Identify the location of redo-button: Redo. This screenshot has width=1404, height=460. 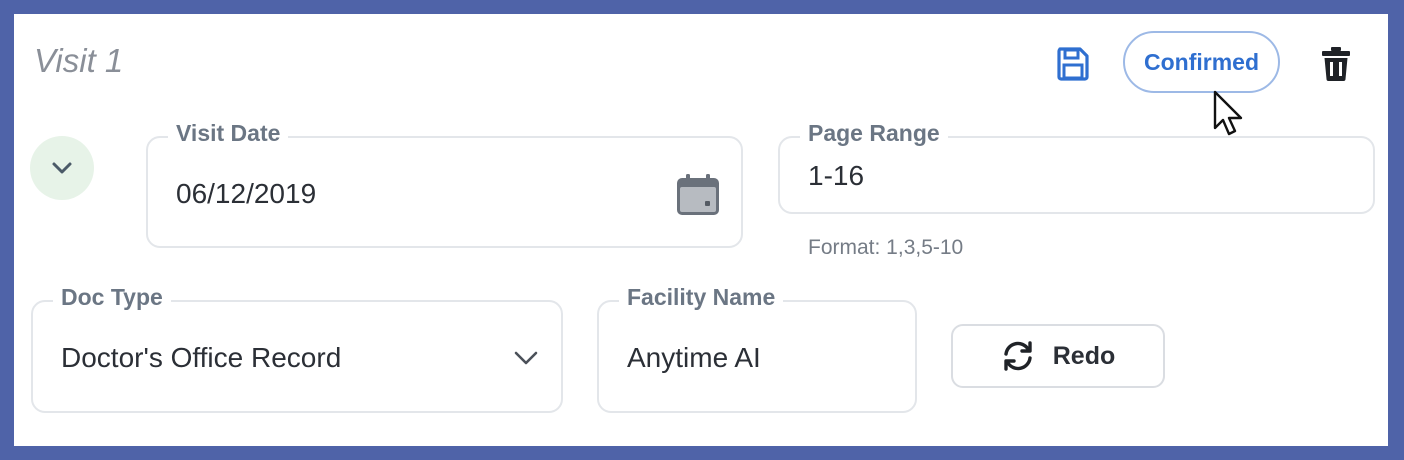
(1058, 356).